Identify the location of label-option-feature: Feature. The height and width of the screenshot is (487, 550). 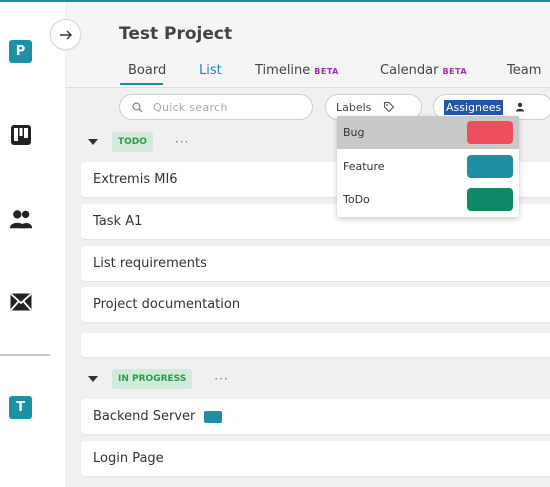
(428, 166).